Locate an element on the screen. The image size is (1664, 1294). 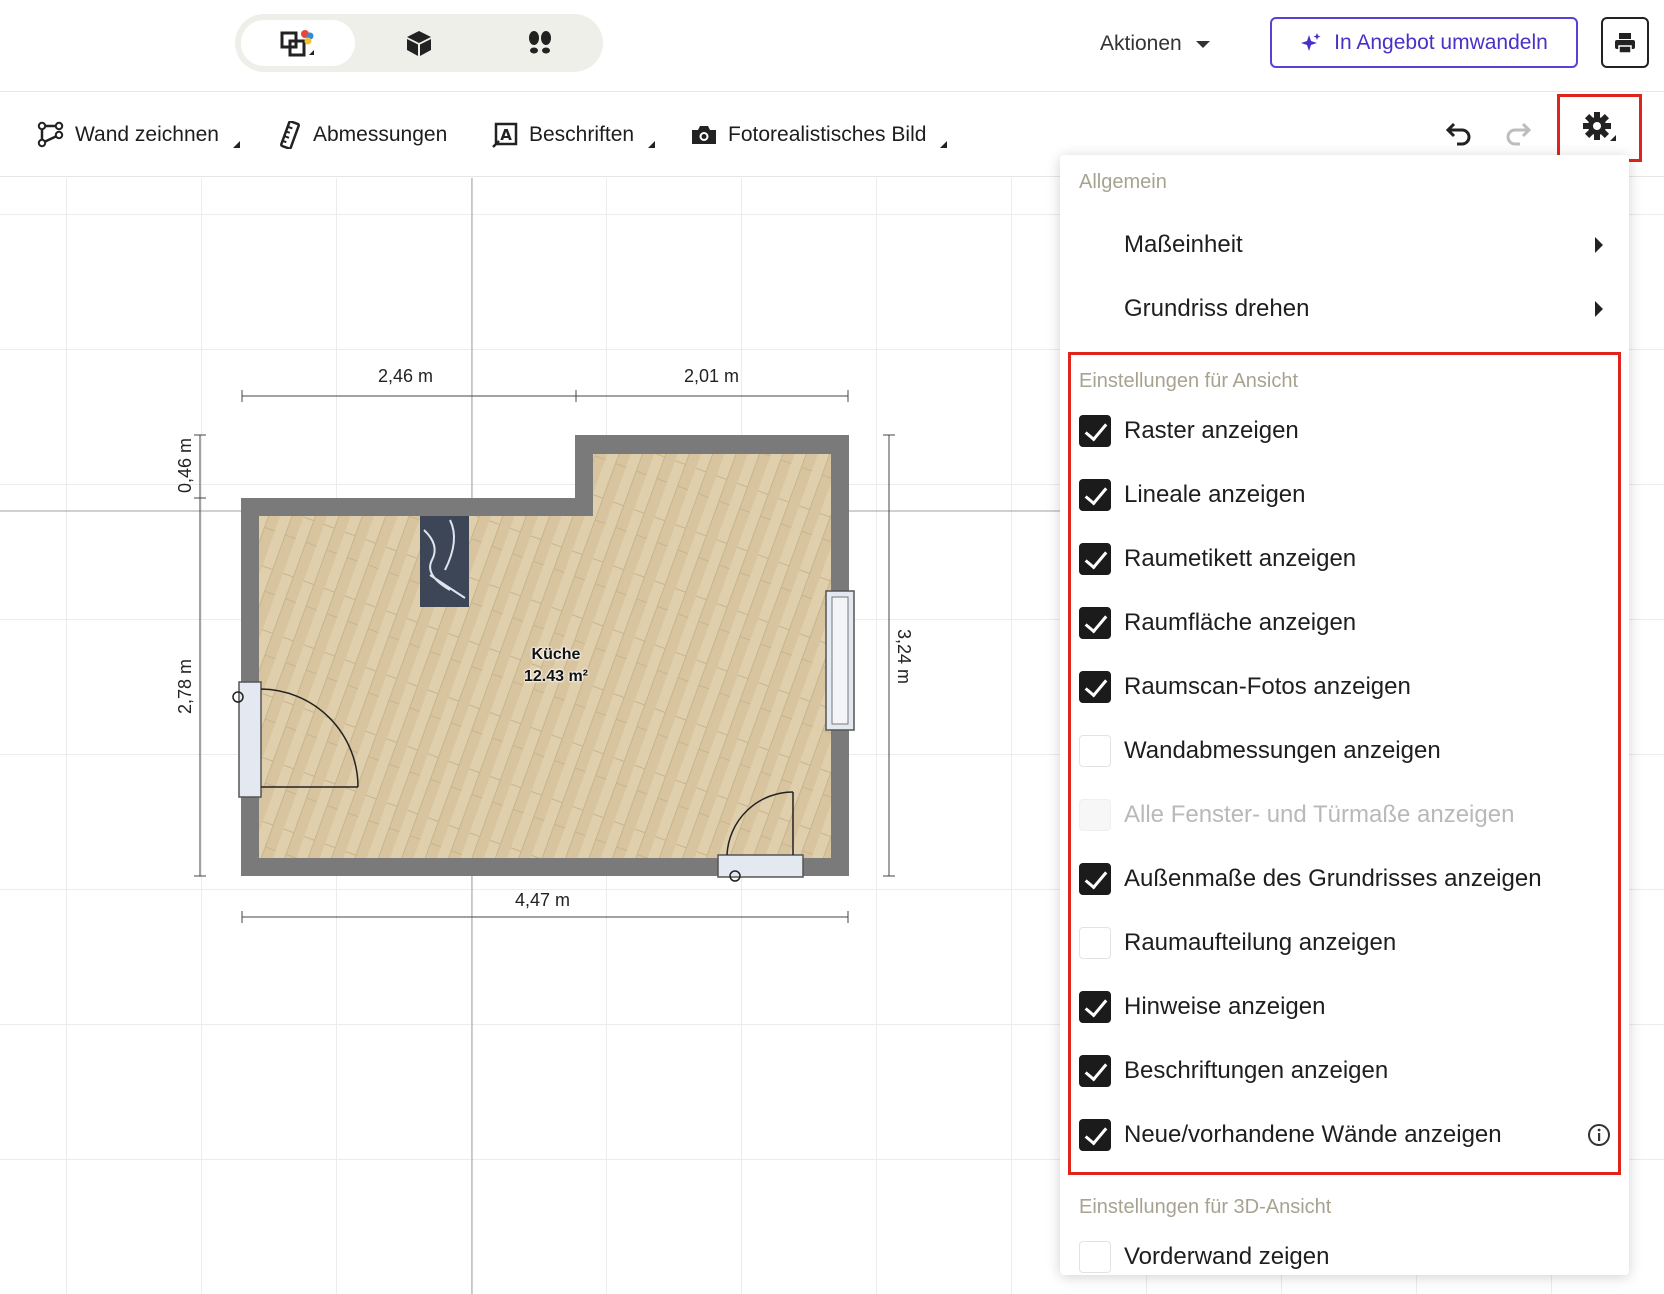
camera-icon is located at coordinates (704, 135).